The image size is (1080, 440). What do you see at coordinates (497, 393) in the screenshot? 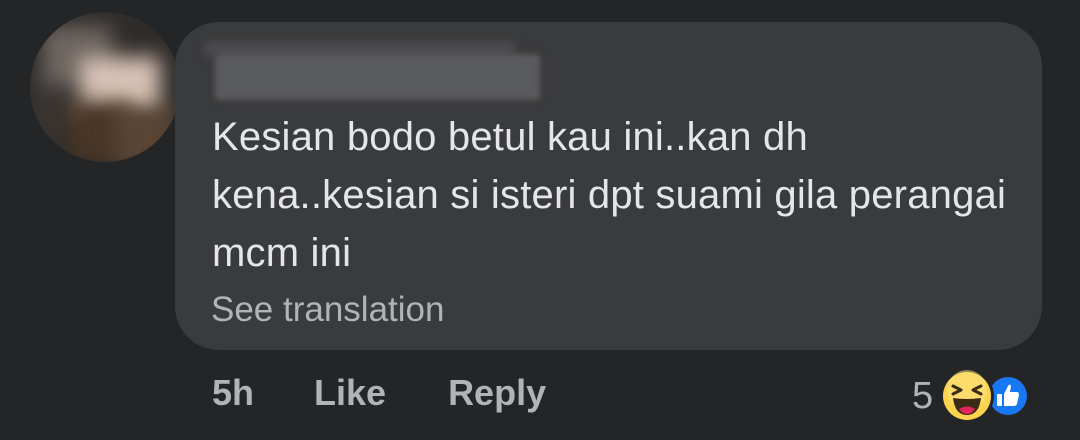
I see `reply-button: Reply` at bounding box center [497, 393].